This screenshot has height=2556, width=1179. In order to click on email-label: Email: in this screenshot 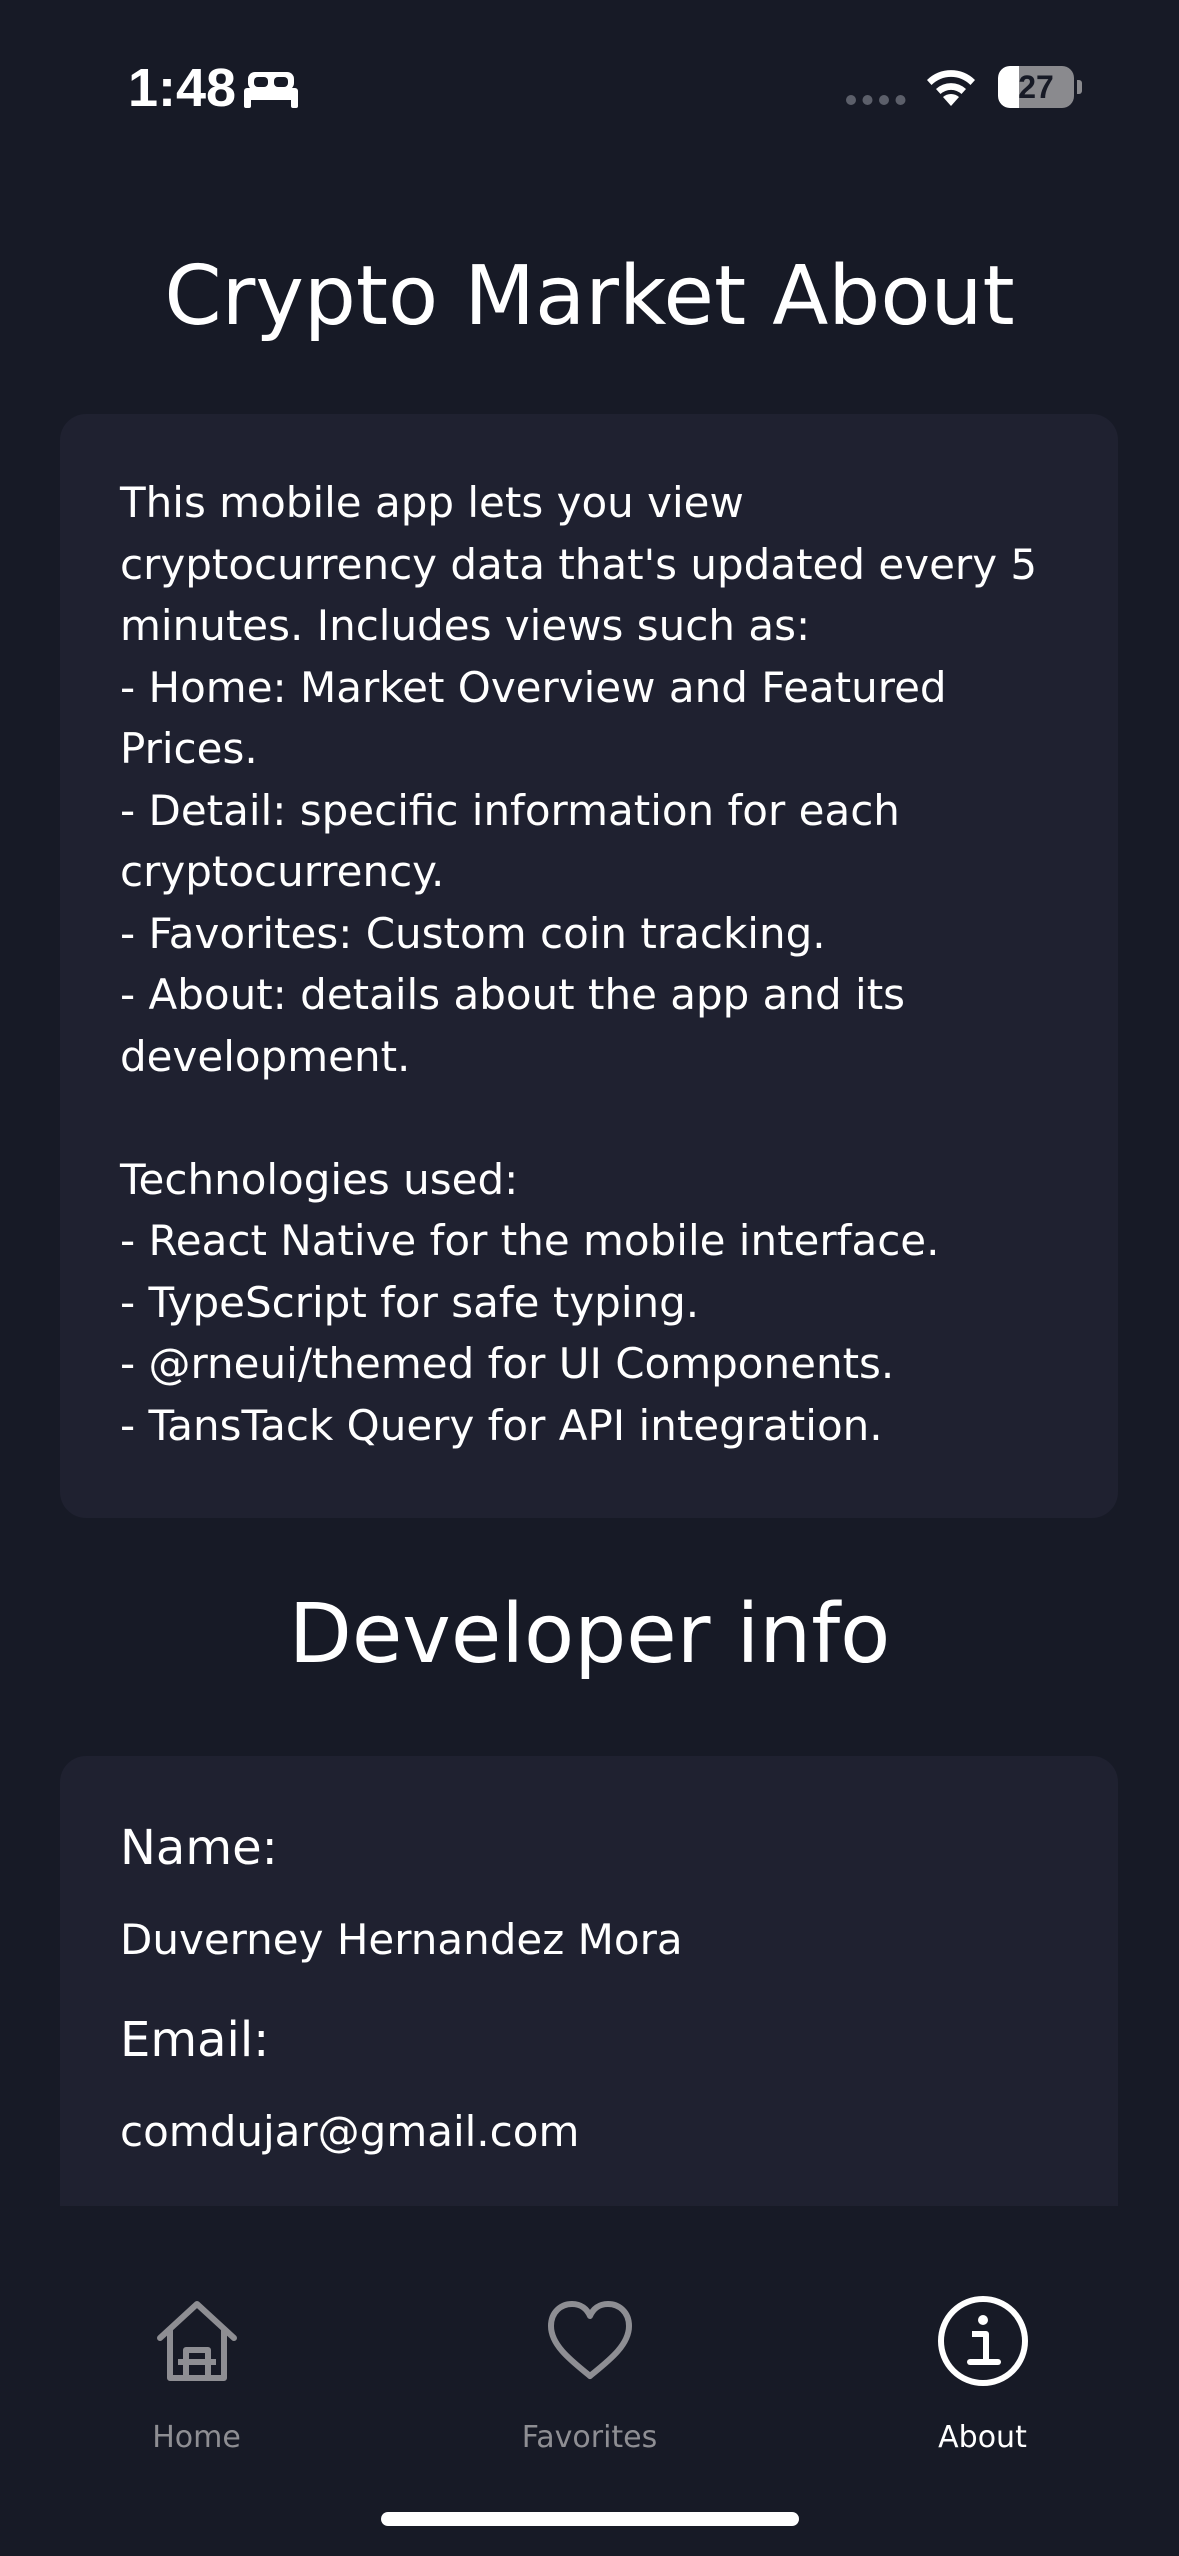, I will do `click(195, 2040)`.